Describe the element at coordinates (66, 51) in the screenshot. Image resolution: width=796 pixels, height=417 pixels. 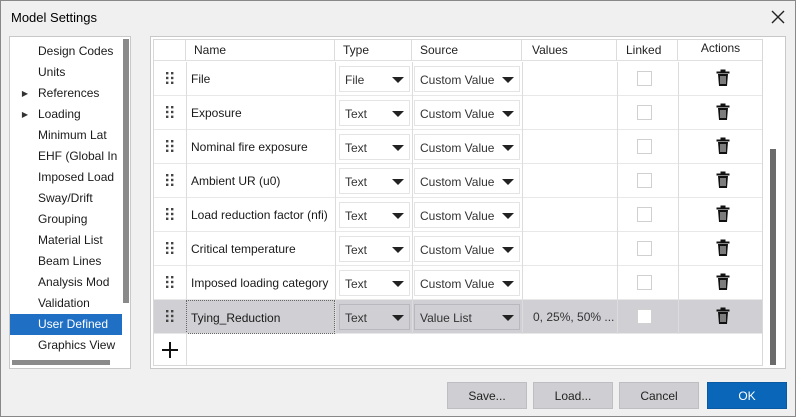
I see `sidebar-item: Design Codes` at that location.